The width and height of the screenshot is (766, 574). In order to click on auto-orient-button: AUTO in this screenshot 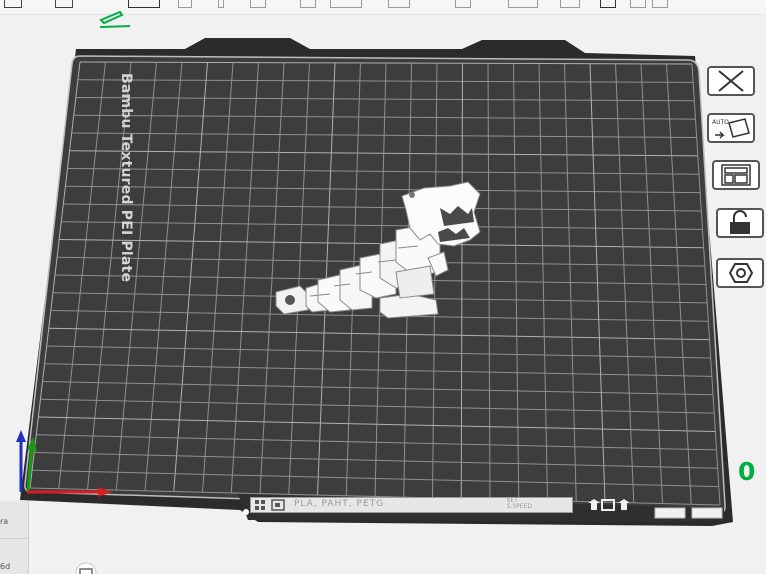, I will do `click(731, 128)`.